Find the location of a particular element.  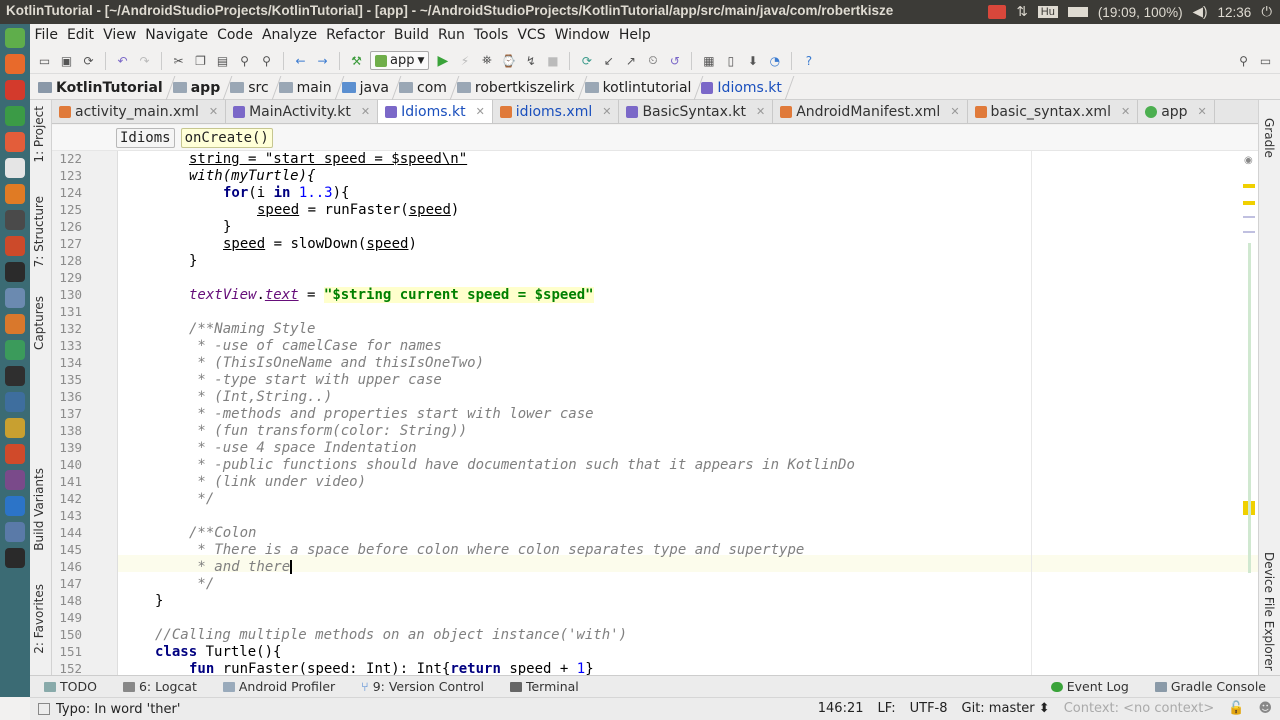

menu-view: View is located at coordinates (120, 35).